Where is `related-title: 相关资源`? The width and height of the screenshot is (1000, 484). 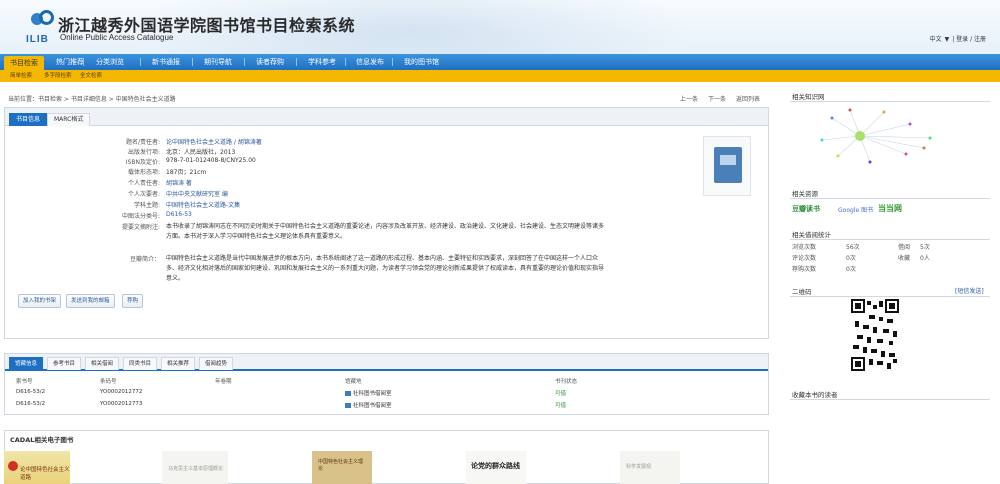 related-title: 相关资源 is located at coordinates (805, 194).